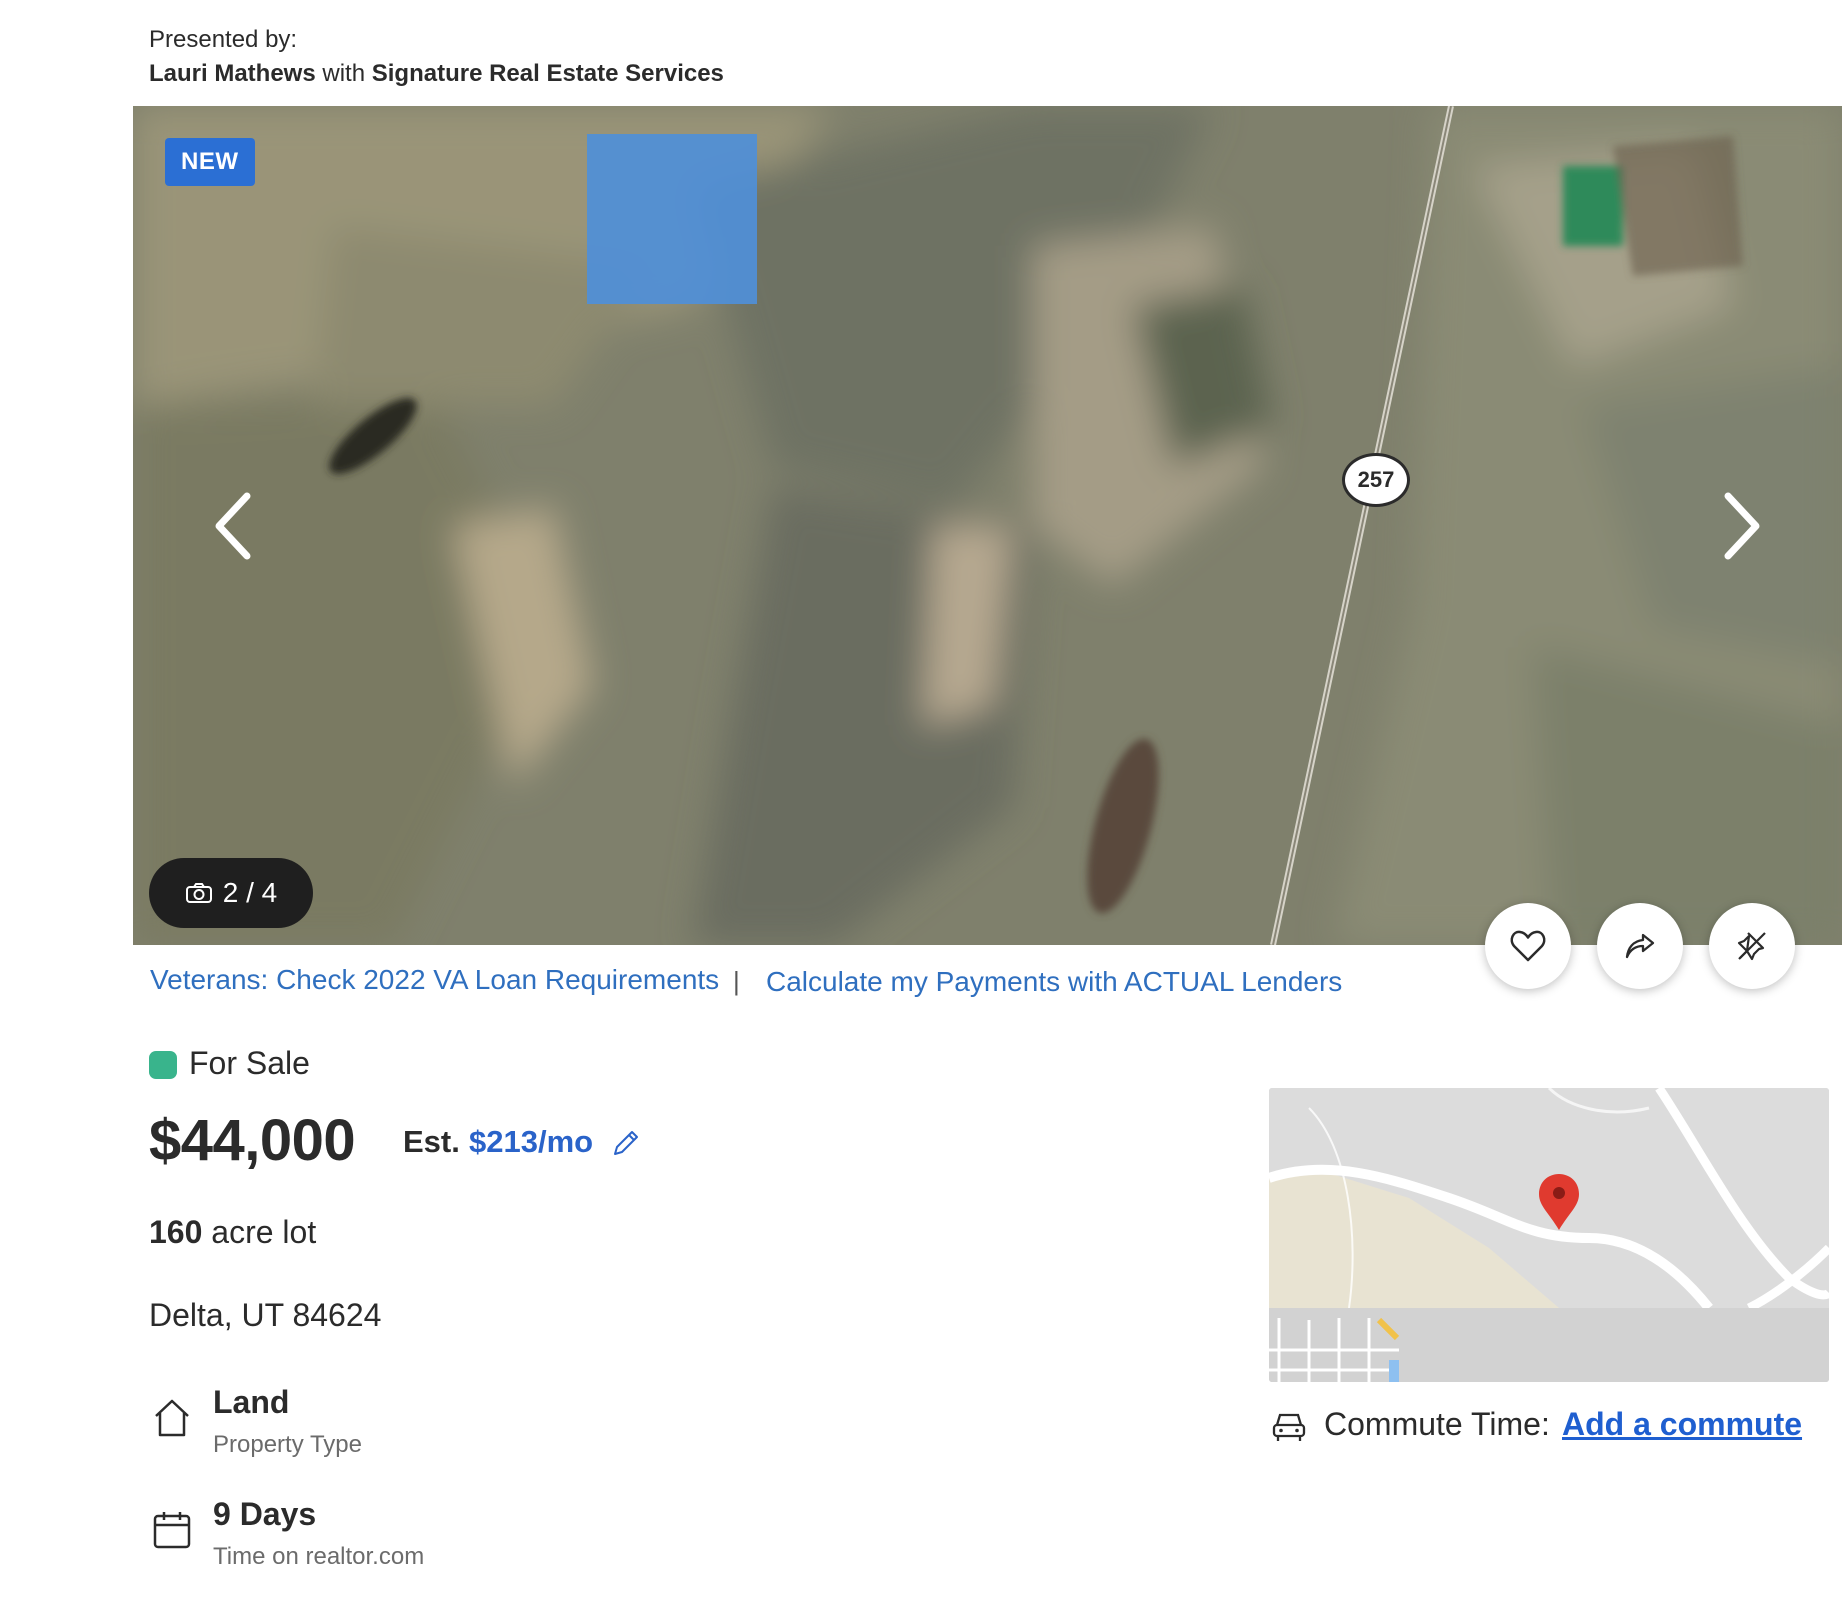 This screenshot has width=1842, height=1608. I want to click on commute-time-label: Commute Time:, so click(1437, 1424).